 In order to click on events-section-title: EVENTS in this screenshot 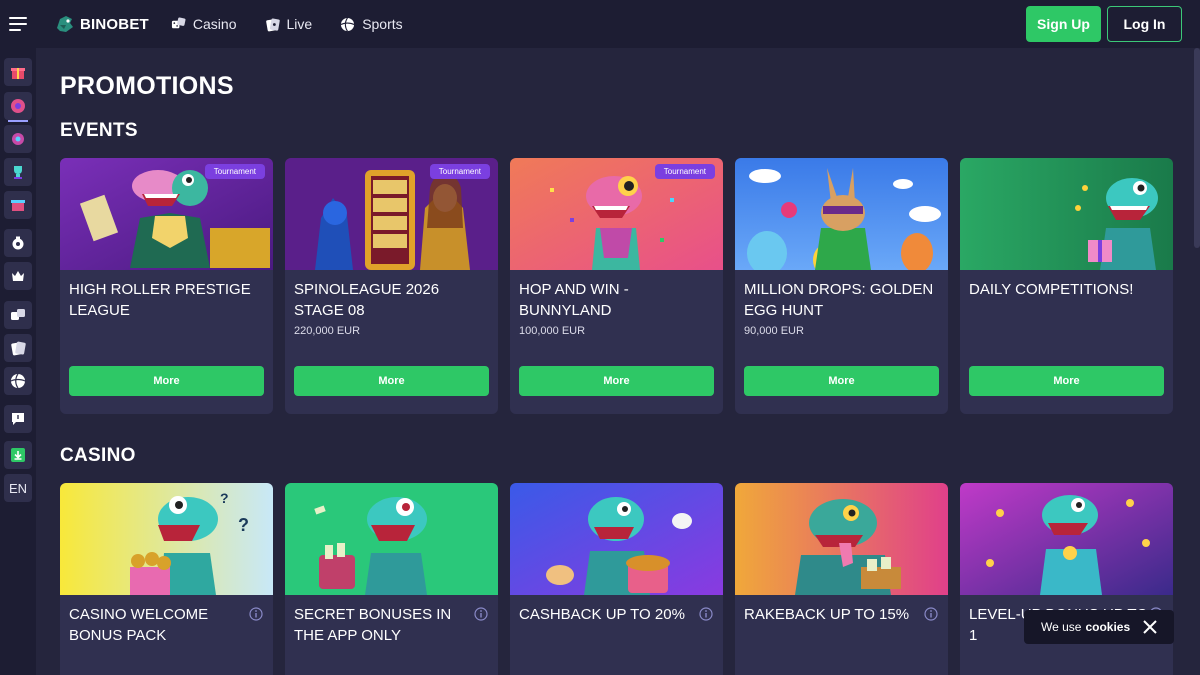, I will do `click(99, 130)`.